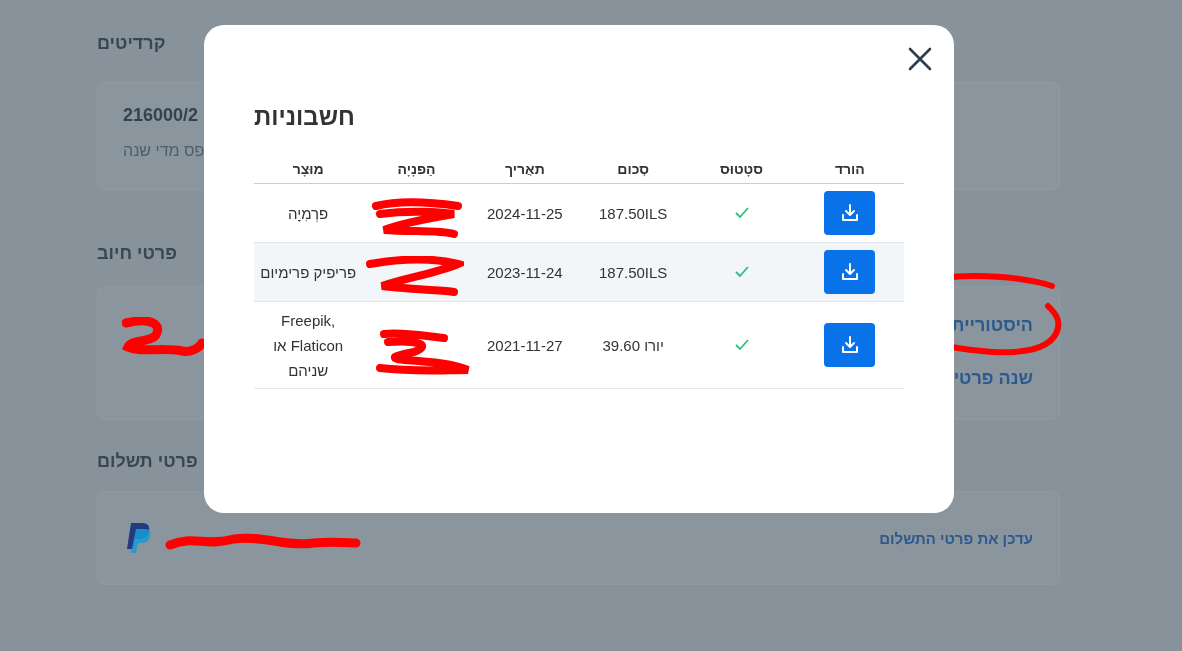  Describe the element at coordinates (137, 253) in the screenshot. I see `section-heading: פרטי חיוב` at that location.